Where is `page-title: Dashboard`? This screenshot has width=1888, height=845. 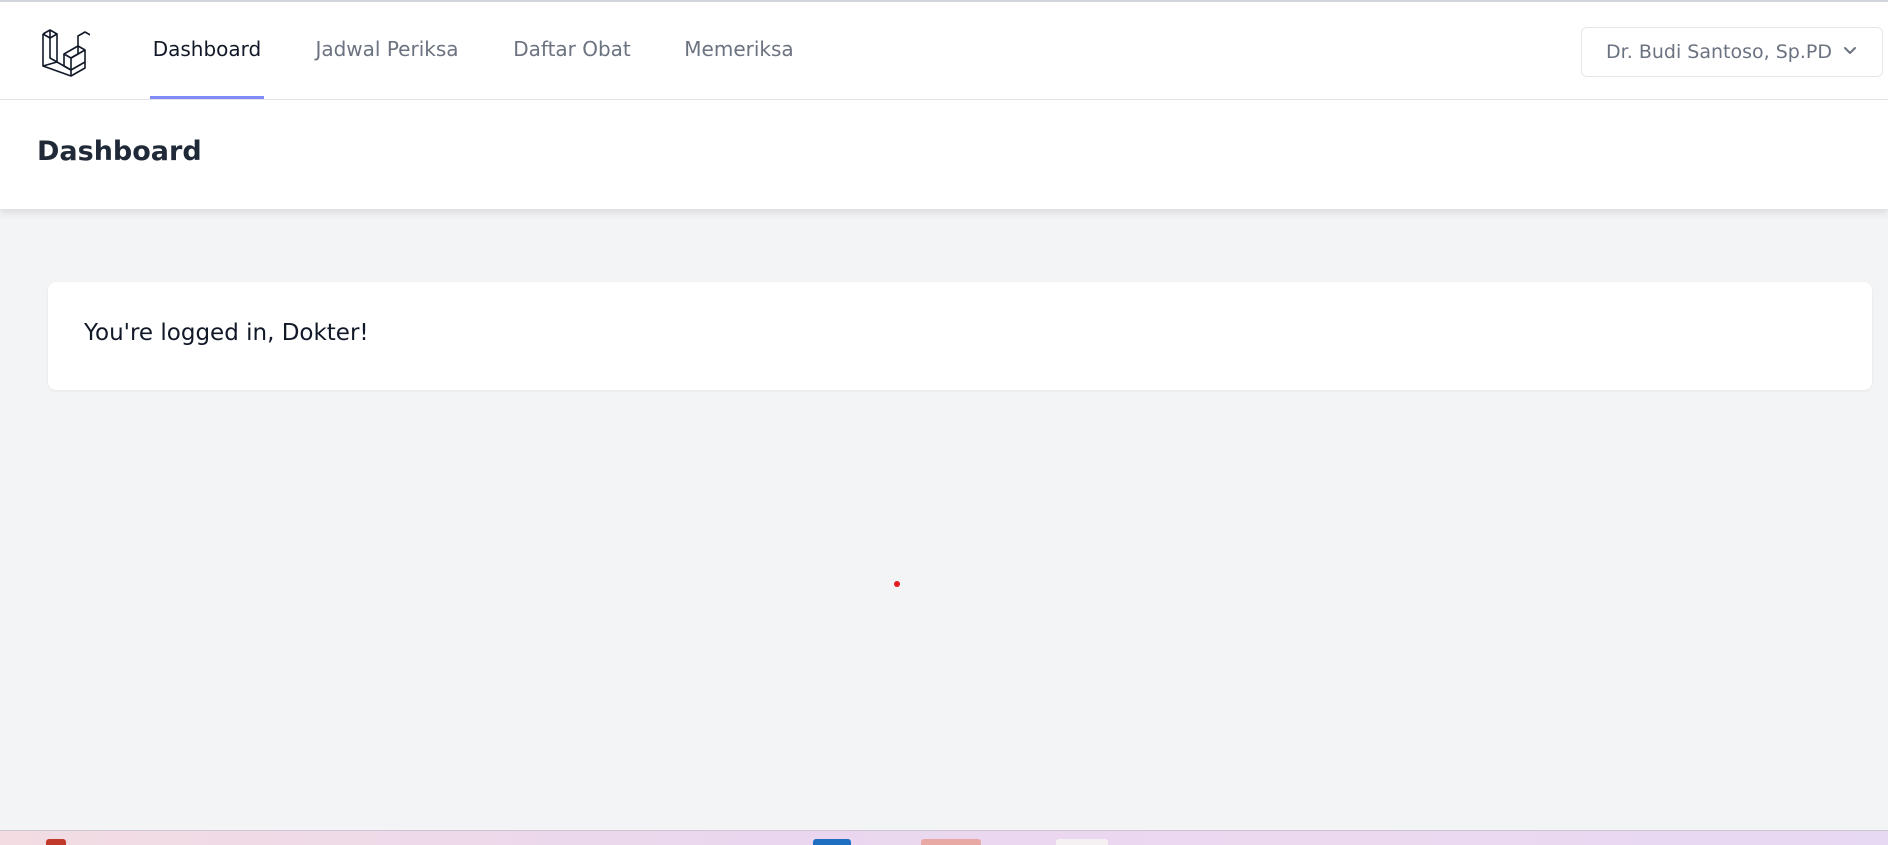
page-title: Dashboard is located at coordinates (119, 151).